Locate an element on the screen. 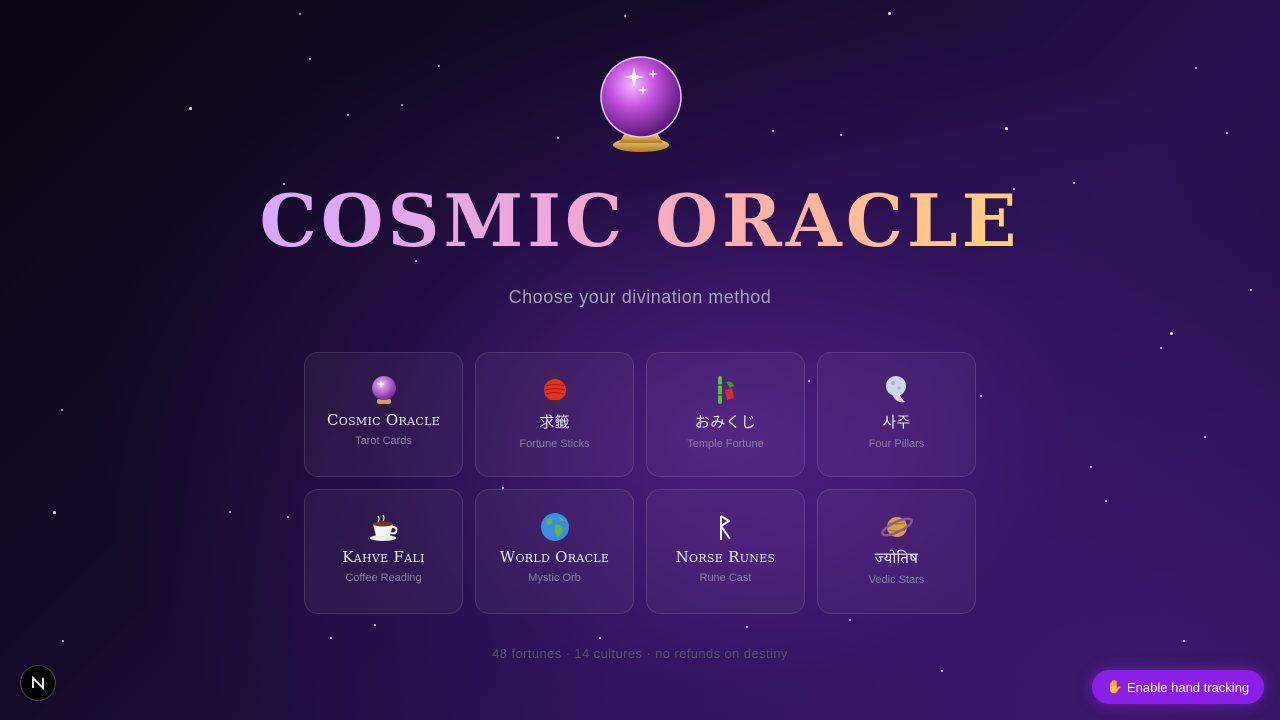 This screenshot has width=1280, height=720. enable-hand-tracking-button: ✋ Enable hand tracking is located at coordinates (1178, 687).